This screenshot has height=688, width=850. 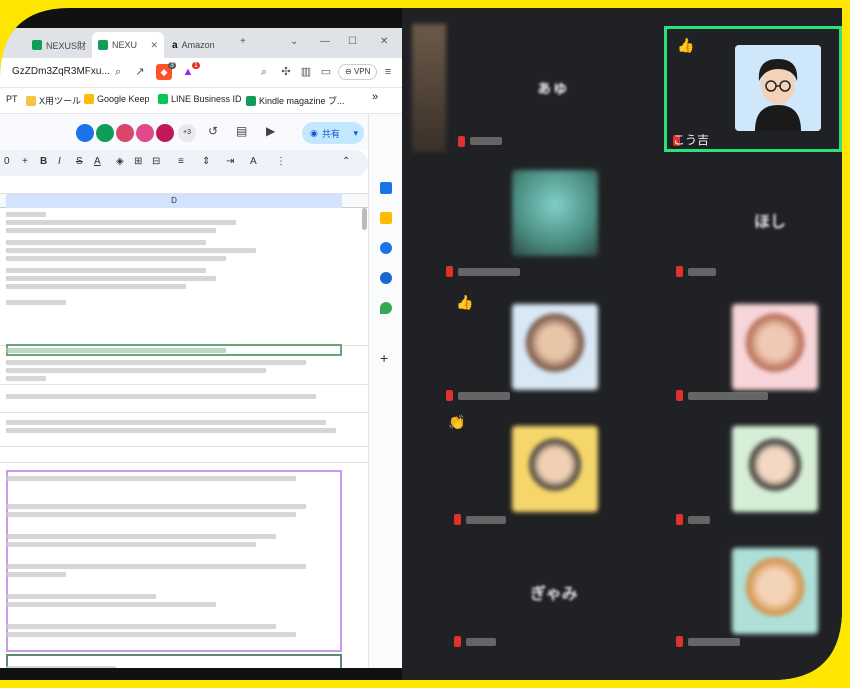 I want to click on new-tab-button: +, so click(x=243, y=41).